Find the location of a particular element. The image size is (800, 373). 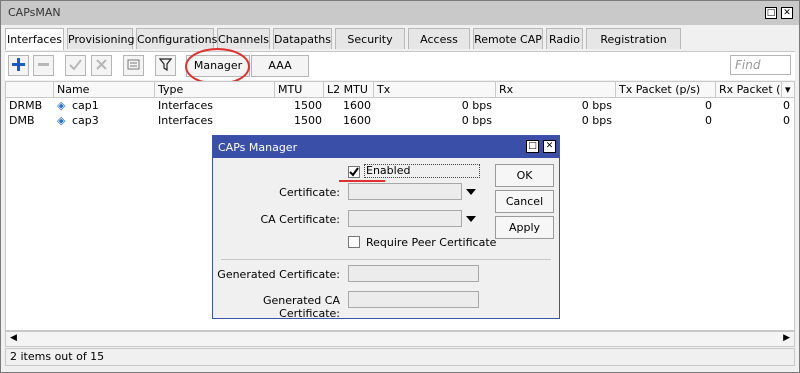

row-flags: DMB is located at coordinates (22, 120).